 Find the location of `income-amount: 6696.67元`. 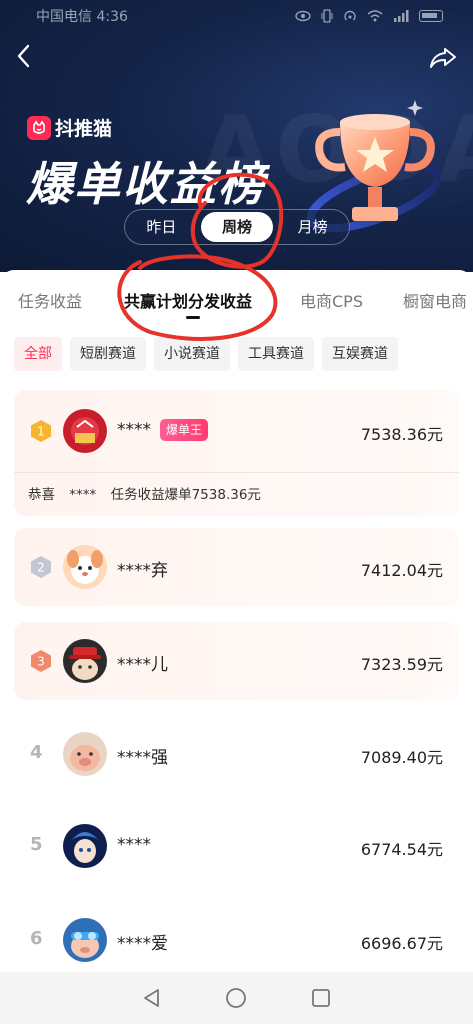

income-amount: 6696.67元 is located at coordinates (401, 943).